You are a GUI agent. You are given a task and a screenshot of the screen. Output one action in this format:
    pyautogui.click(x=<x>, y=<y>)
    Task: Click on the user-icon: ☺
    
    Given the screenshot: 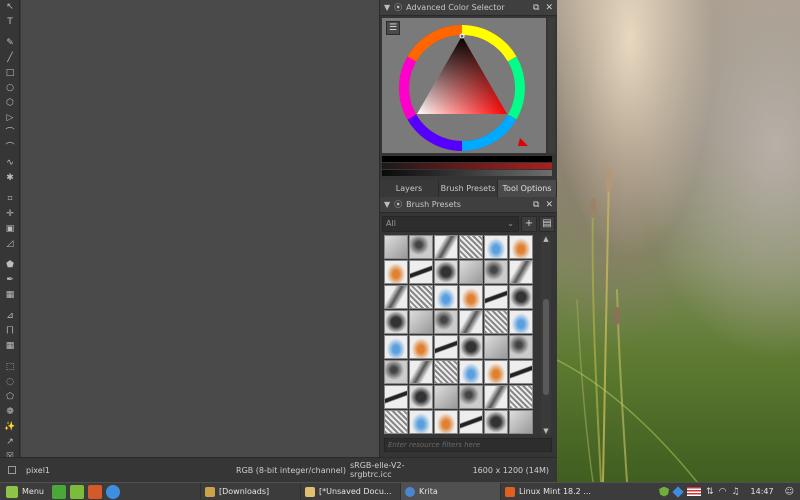 What is the action you would take?
    pyautogui.click(x=789, y=492)
    